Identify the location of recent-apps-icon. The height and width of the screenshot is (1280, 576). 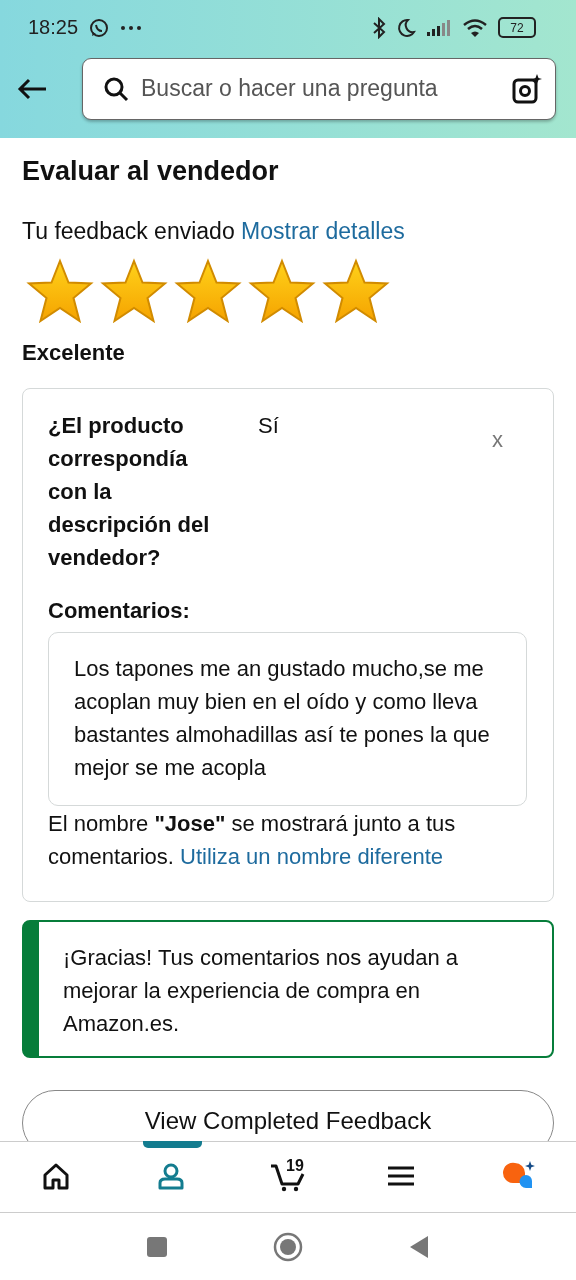
(157, 1246).